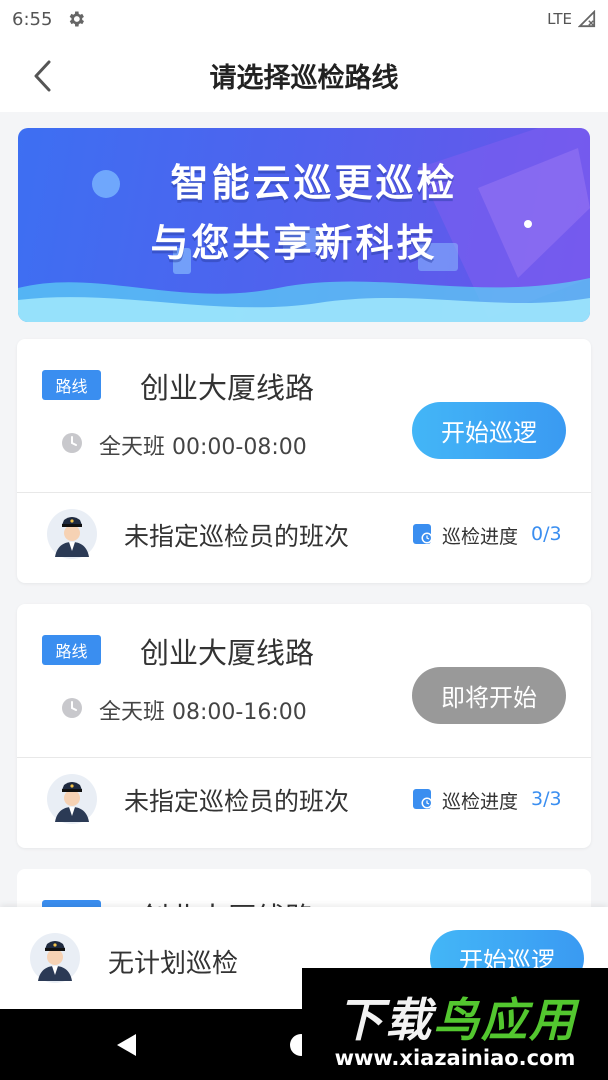 The width and height of the screenshot is (608, 1080). What do you see at coordinates (203, 712) in the screenshot?
I see `shift-time: 全天班 08:00-16:00` at bounding box center [203, 712].